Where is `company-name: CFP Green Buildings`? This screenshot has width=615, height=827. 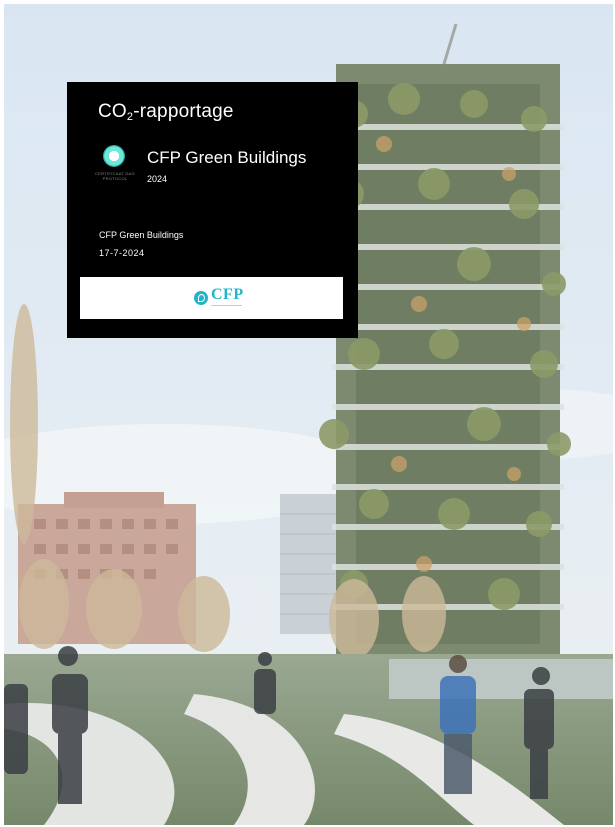
company-name: CFP Green Buildings is located at coordinates (141, 235).